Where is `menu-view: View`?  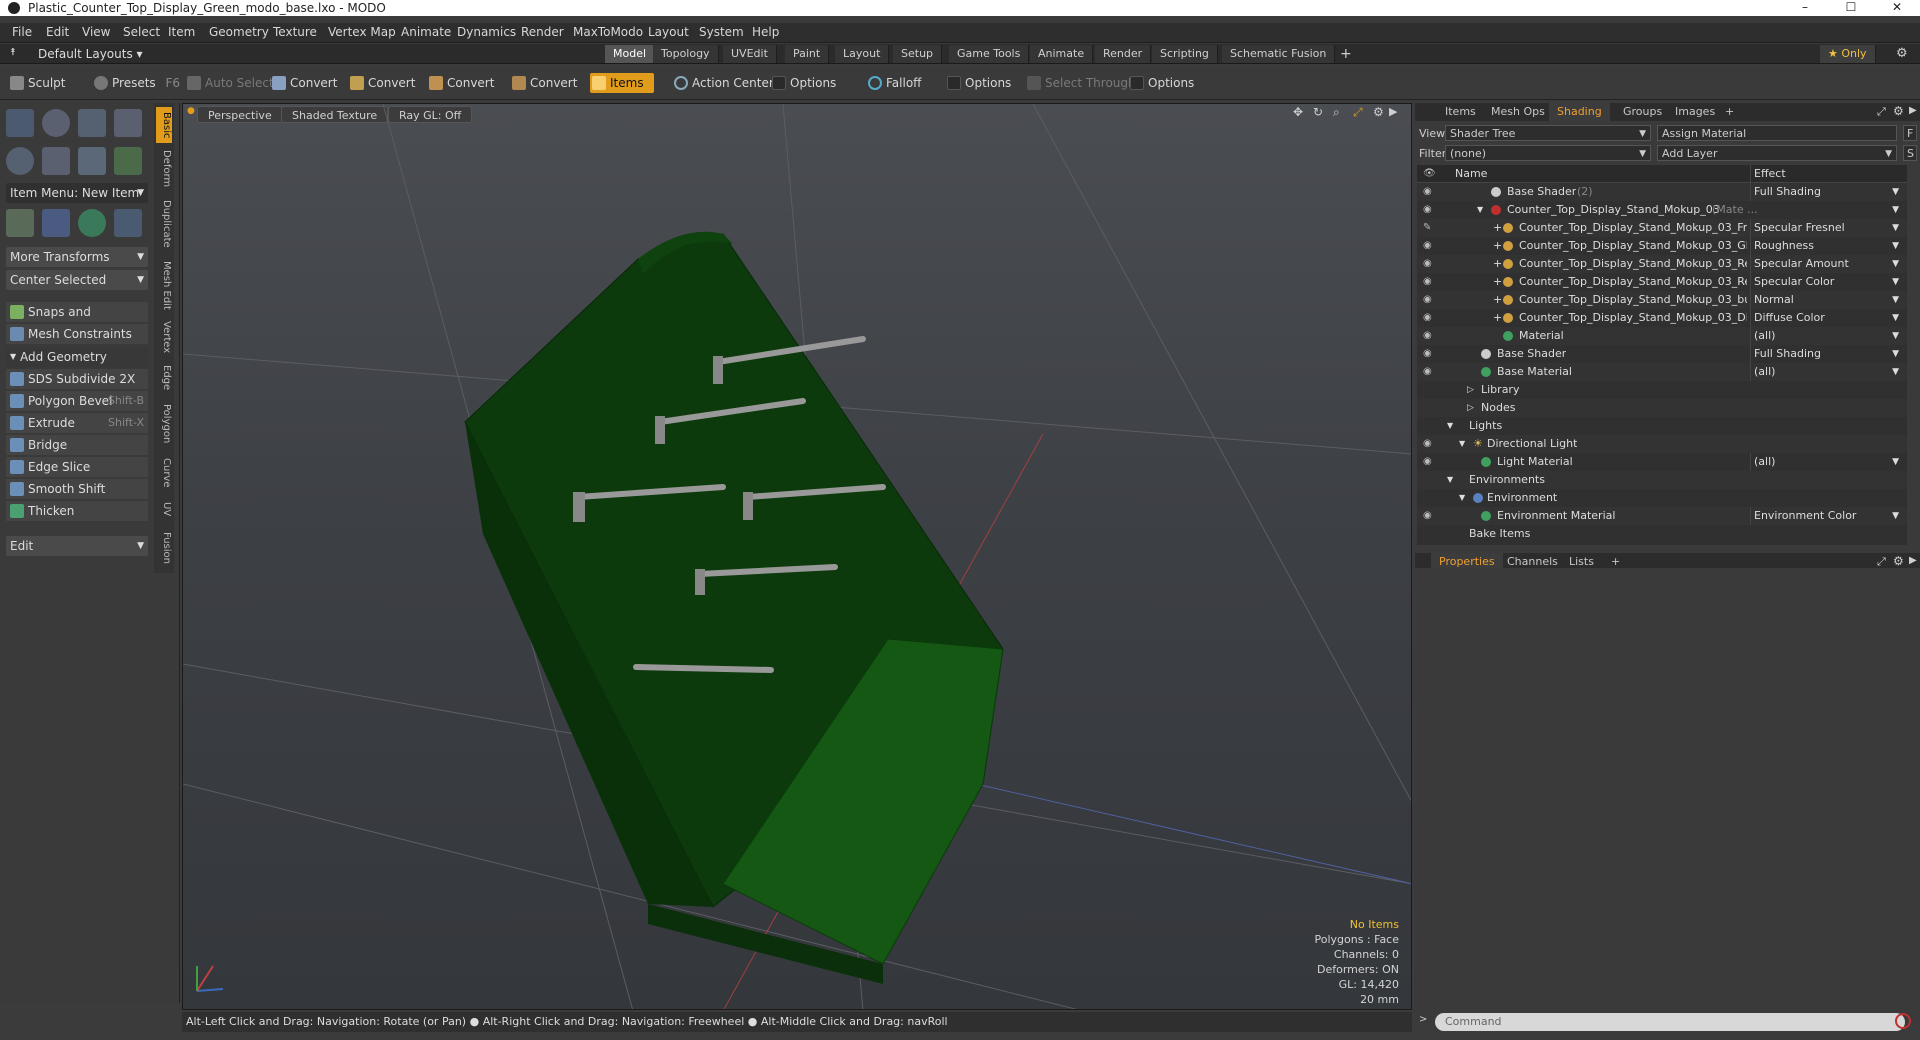
menu-view: View is located at coordinates (96, 32).